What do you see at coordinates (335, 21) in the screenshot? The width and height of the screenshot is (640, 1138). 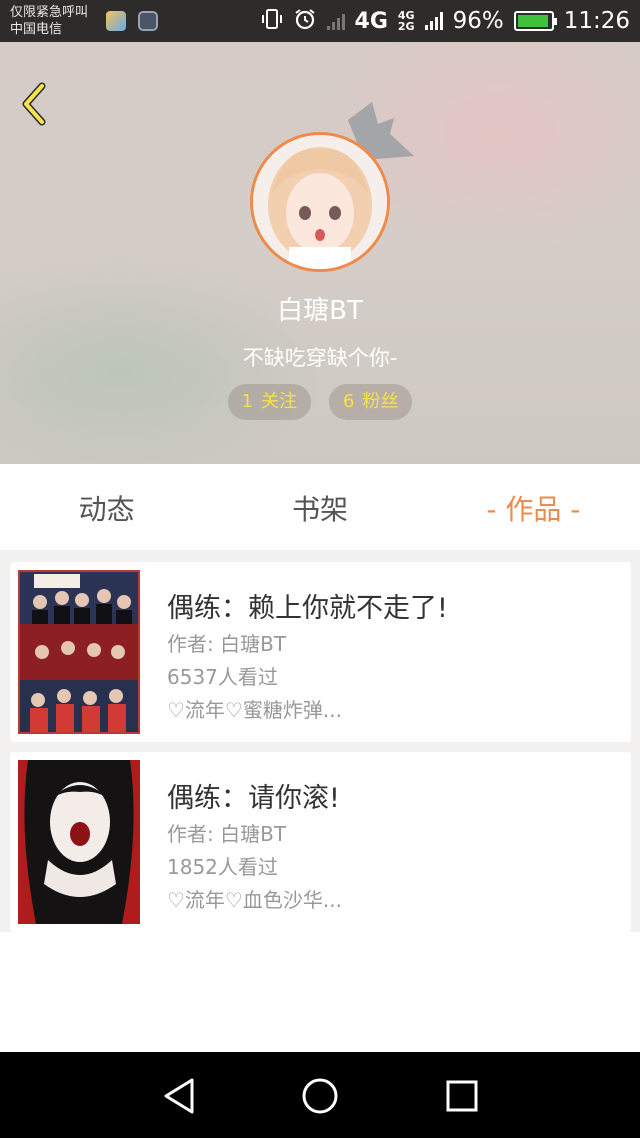 I see `sim-signal-icon` at bounding box center [335, 21].